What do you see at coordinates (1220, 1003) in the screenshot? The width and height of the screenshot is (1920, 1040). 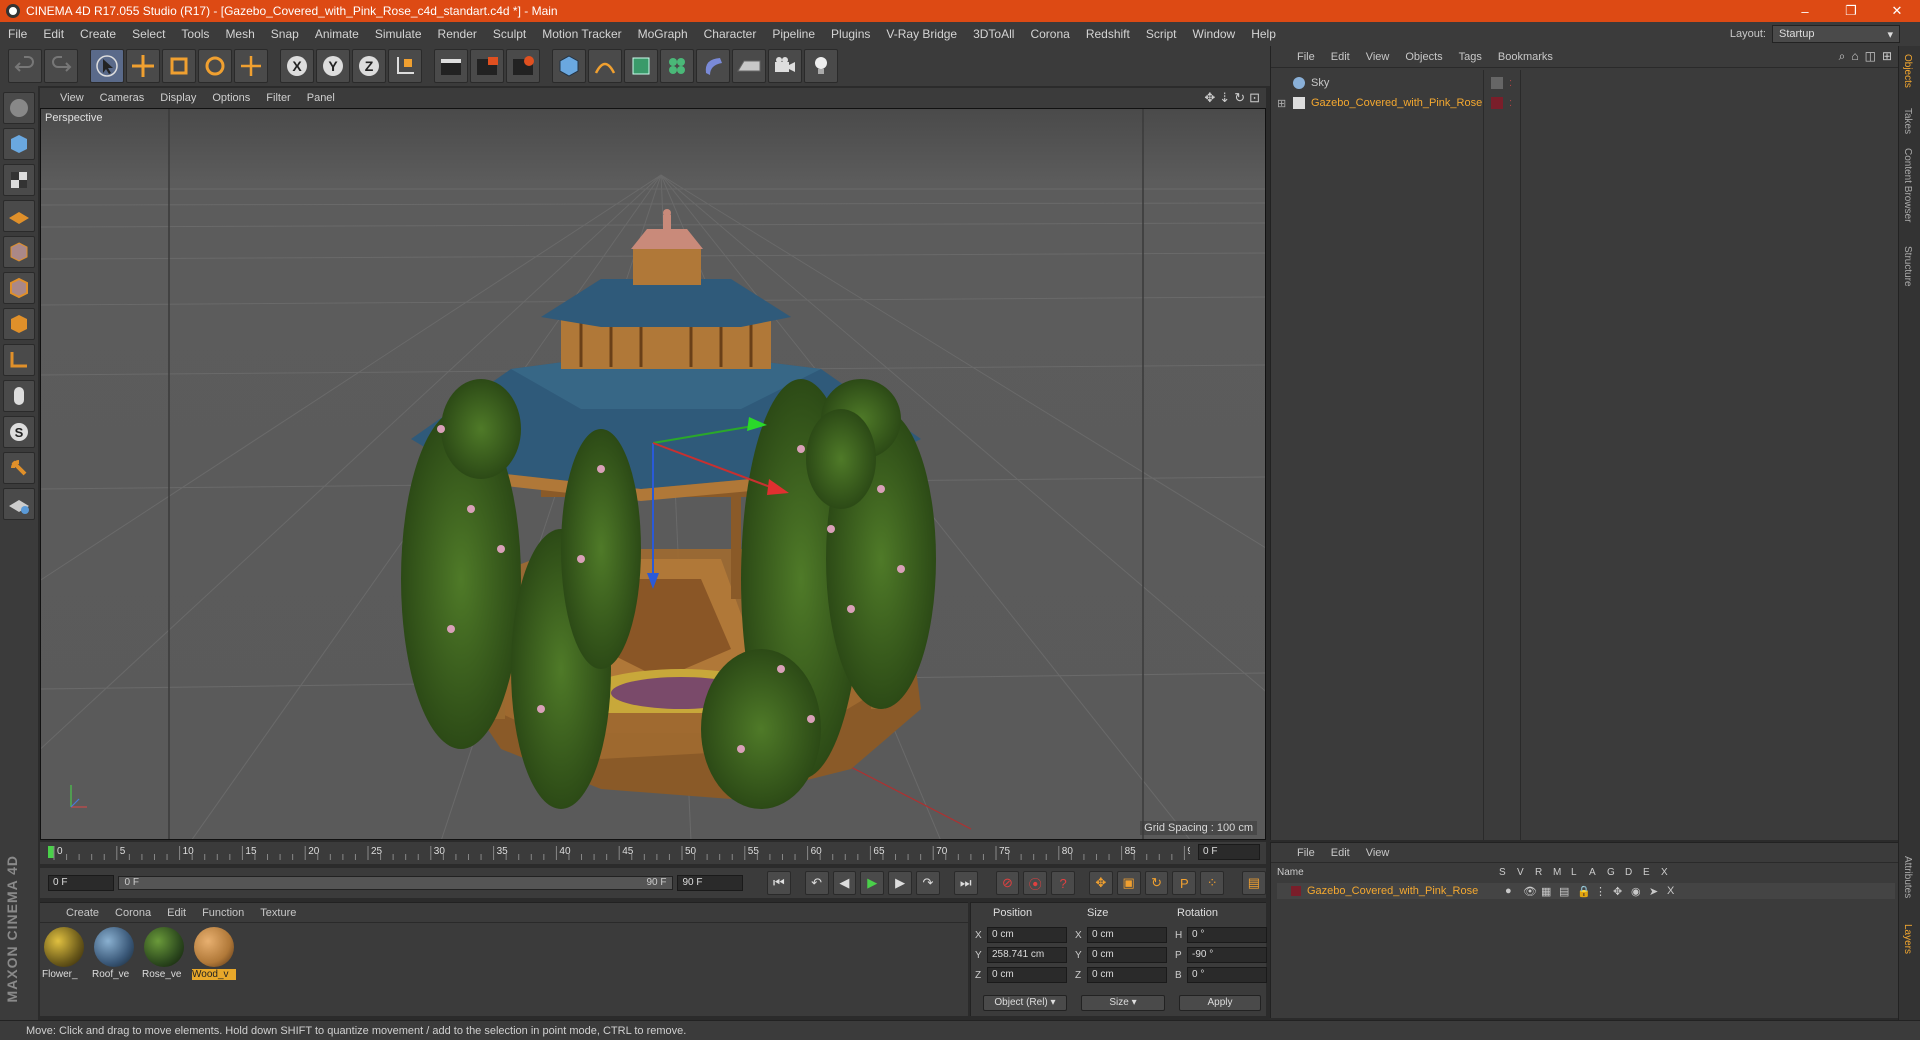 I see `apply-button: Apply` at bounding box center [1220, 1003].